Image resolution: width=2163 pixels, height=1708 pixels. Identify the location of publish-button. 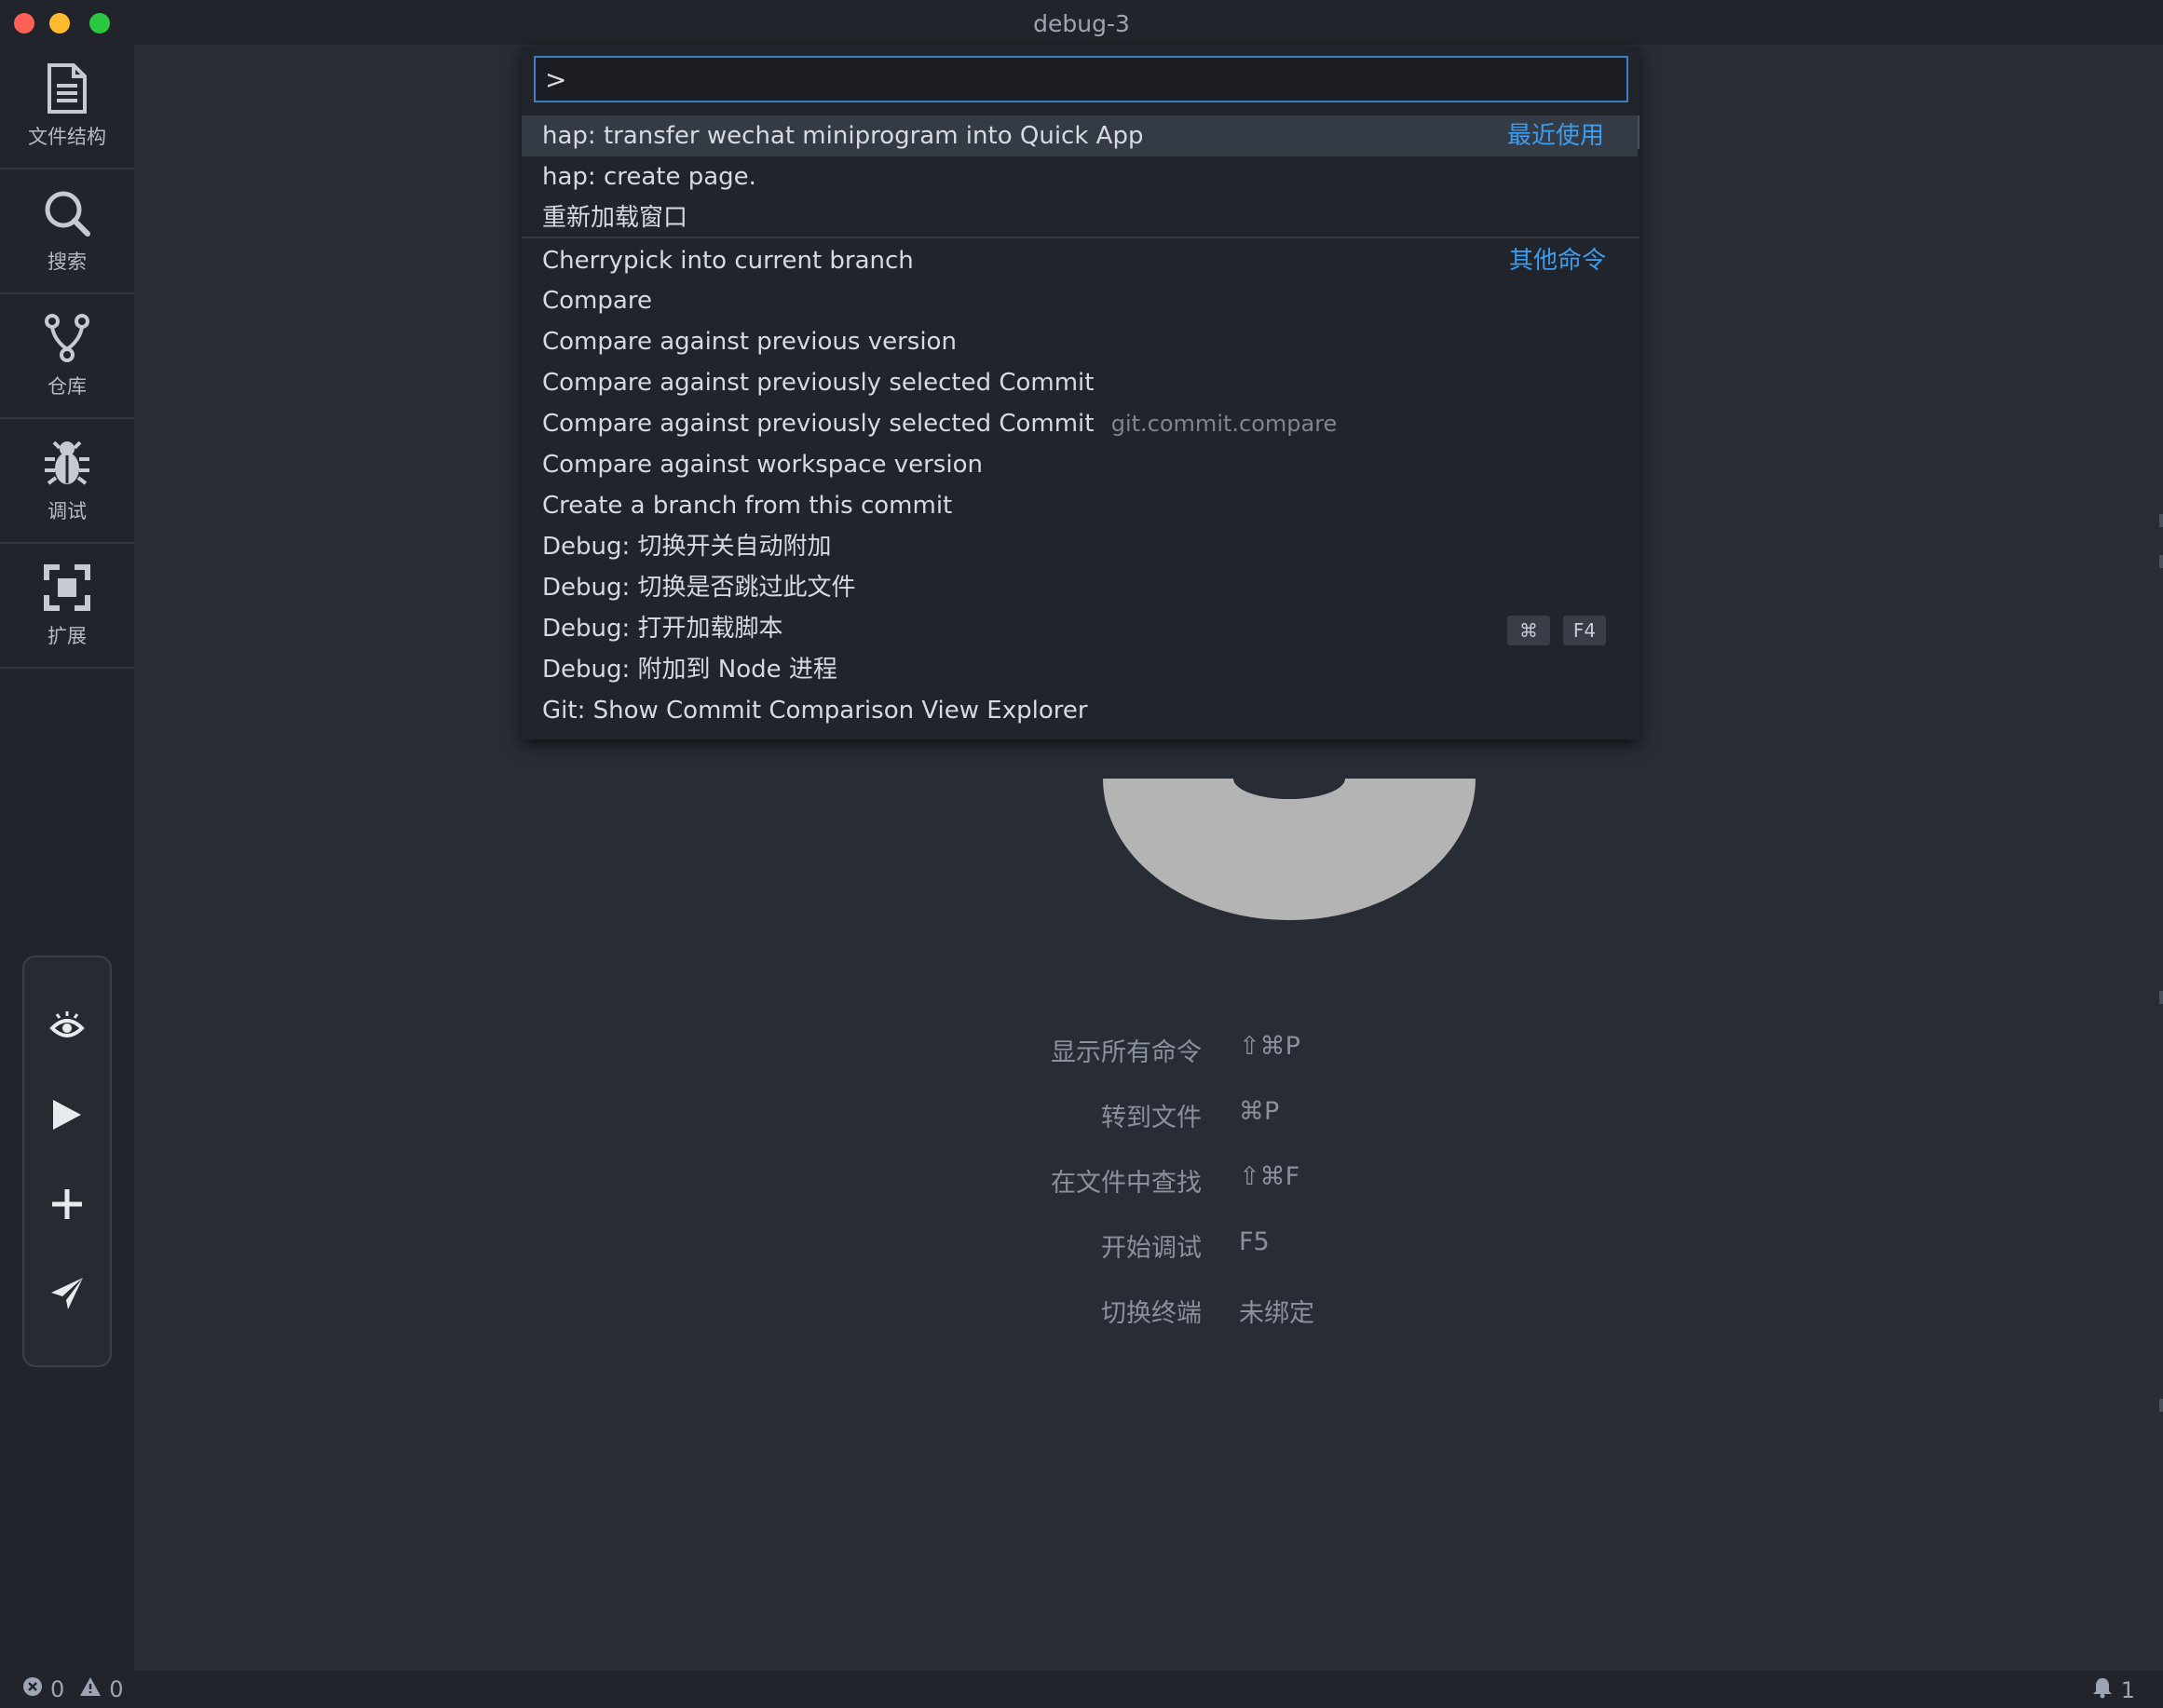
(67, 1295).